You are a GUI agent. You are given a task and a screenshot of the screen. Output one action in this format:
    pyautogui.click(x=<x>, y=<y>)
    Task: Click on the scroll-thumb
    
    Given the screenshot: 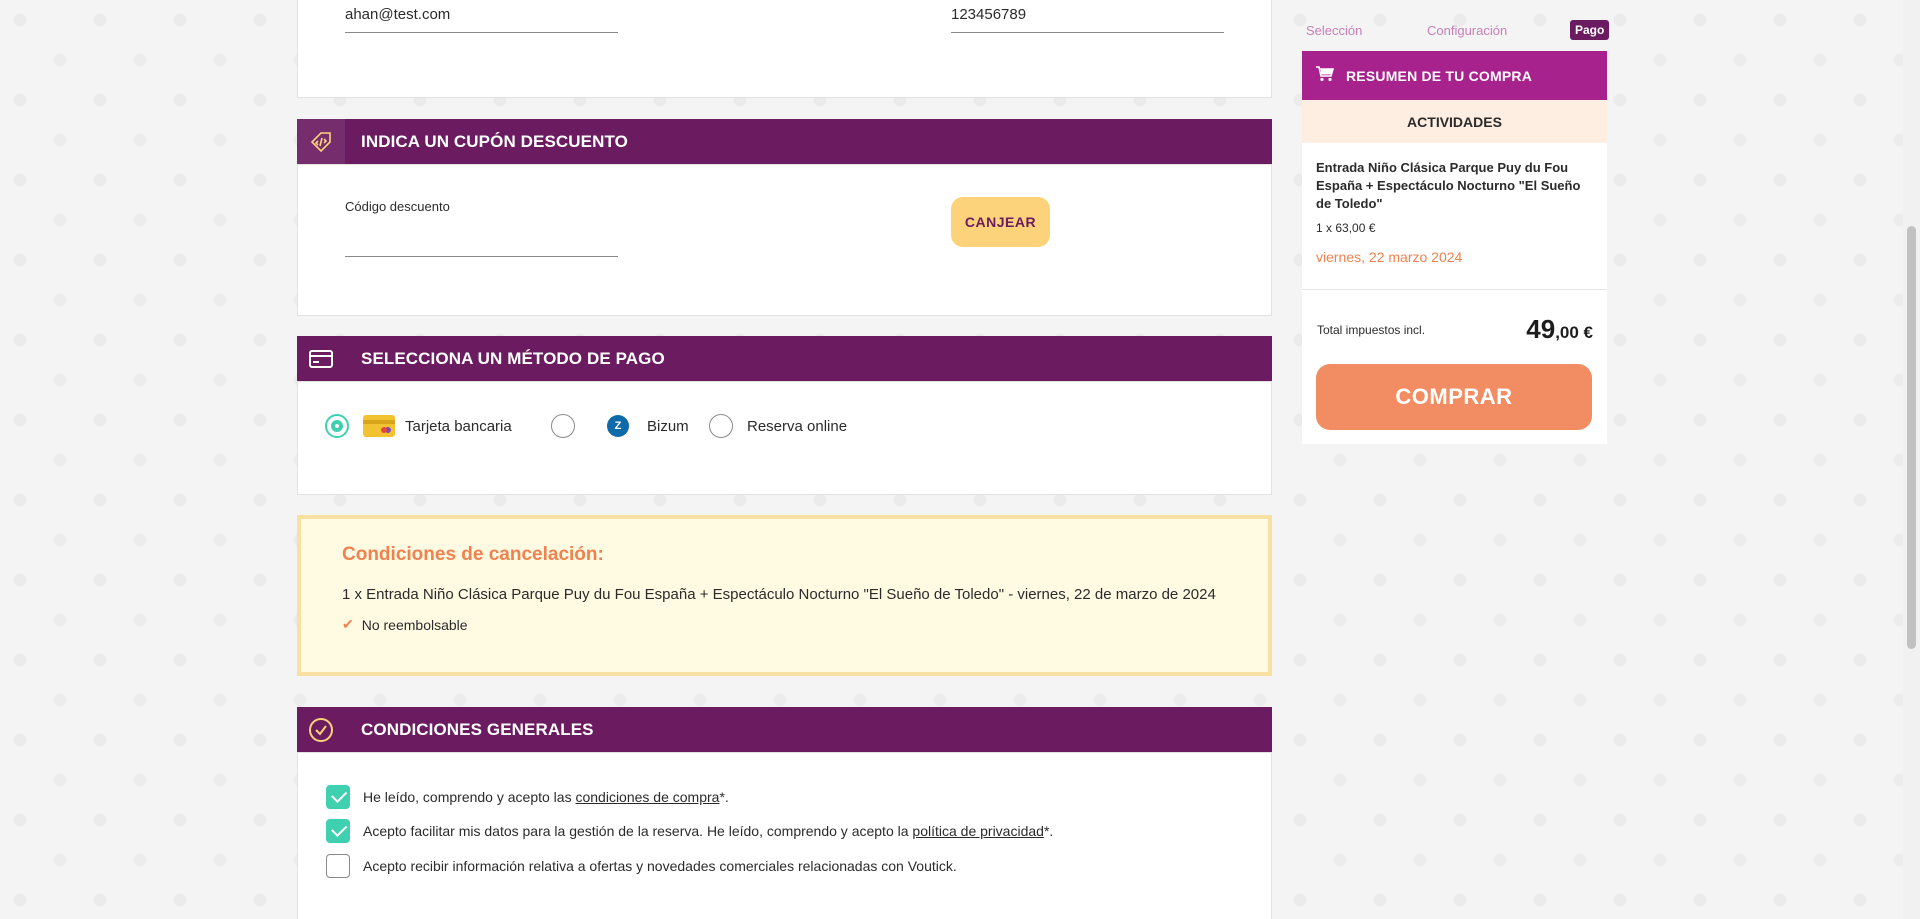 What is the action you would take?
    pyautogui.click(x=1911, y=437)
    